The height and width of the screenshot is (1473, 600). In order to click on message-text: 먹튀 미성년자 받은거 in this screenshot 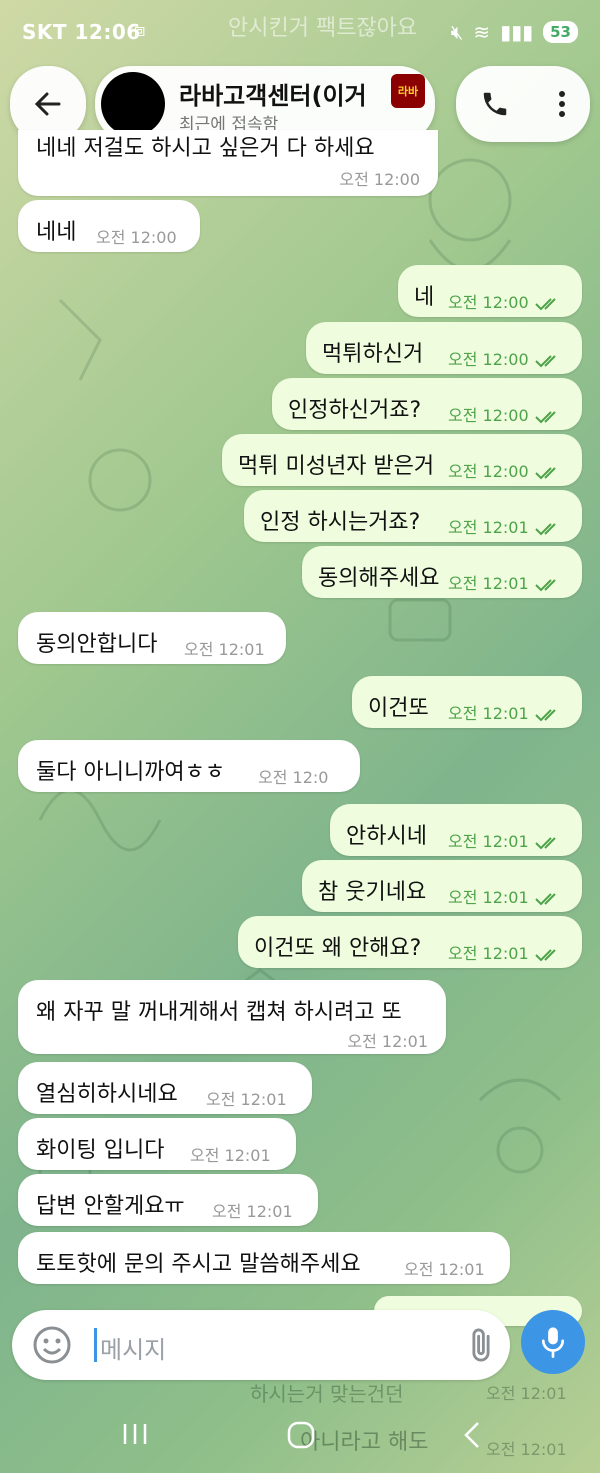, I will do `click(336, 466)`.